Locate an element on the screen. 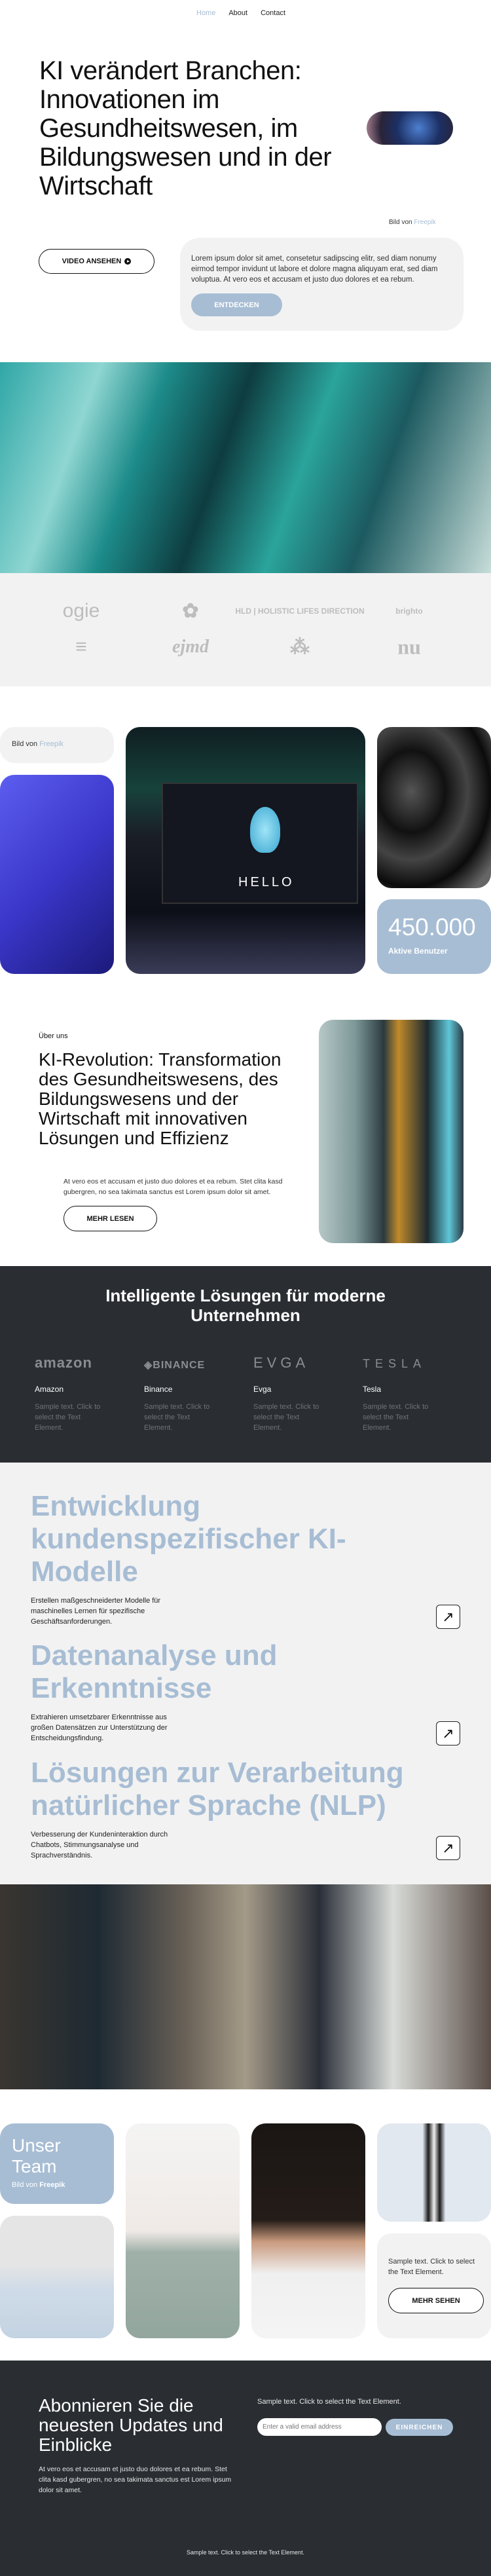 The width and height of the screenshot is (491, 2576). logo-flower: ✿ is located at coordinates (190, 611).